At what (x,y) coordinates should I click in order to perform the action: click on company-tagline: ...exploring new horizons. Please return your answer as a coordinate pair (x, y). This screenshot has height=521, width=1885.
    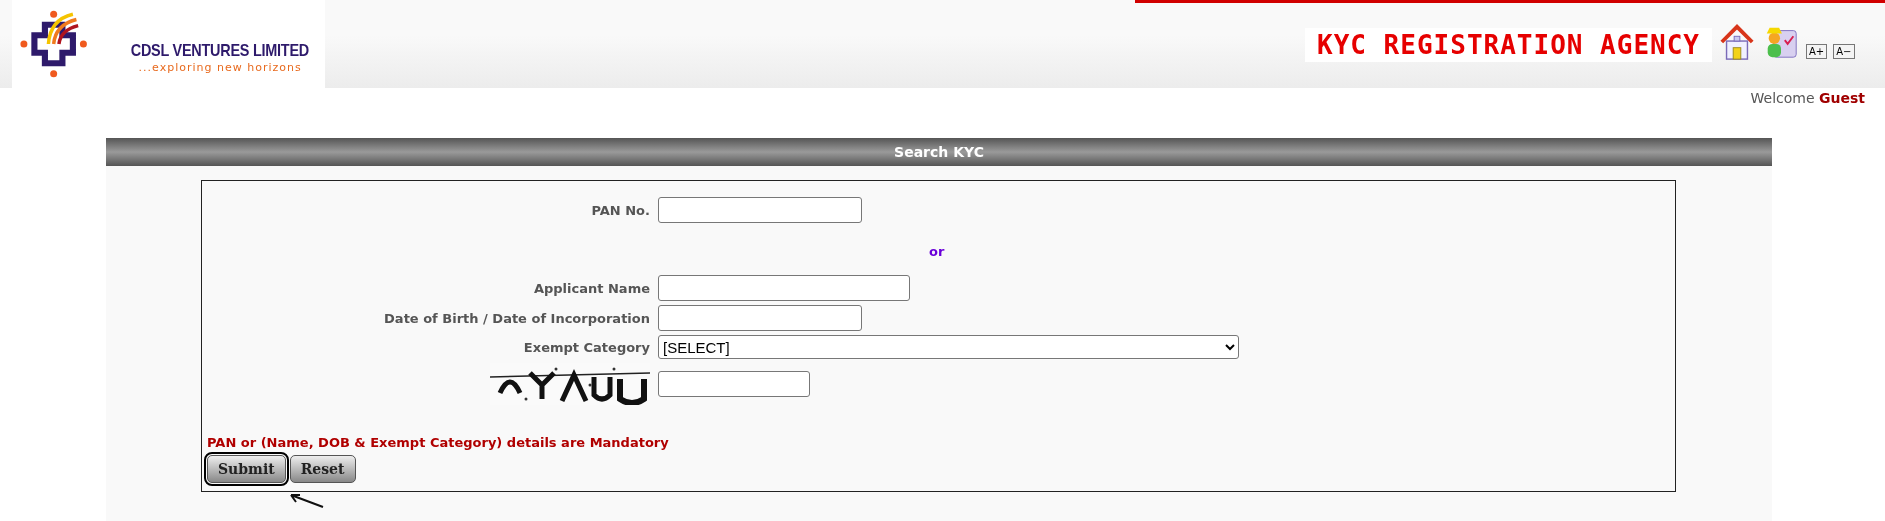
    Looking at the image, I should click on (220, 67).